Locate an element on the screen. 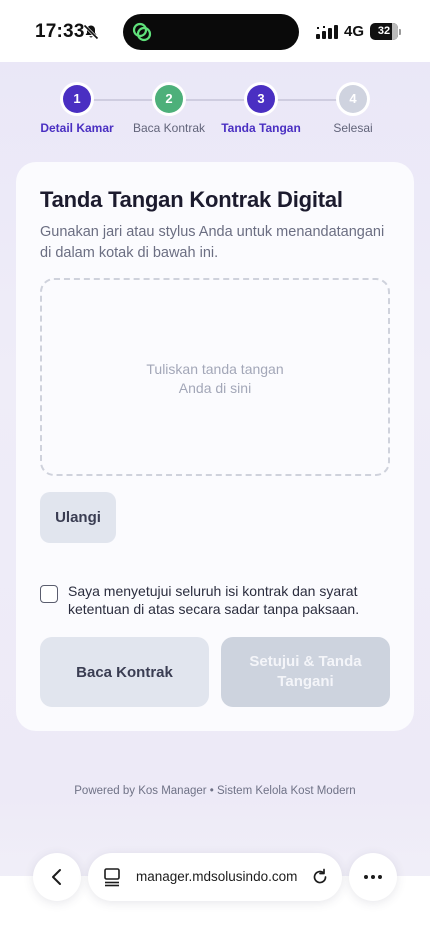  reload-icon is located at coordinates (320, 877).